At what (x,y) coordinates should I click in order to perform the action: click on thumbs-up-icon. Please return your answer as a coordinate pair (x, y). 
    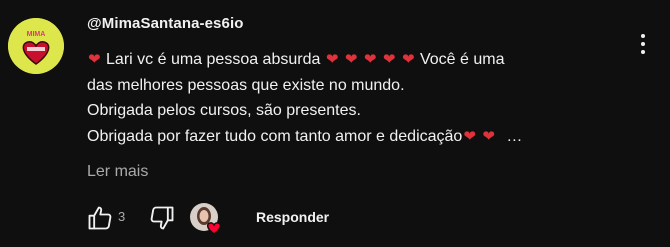
    Looking at the image, I should click on (100, 218).